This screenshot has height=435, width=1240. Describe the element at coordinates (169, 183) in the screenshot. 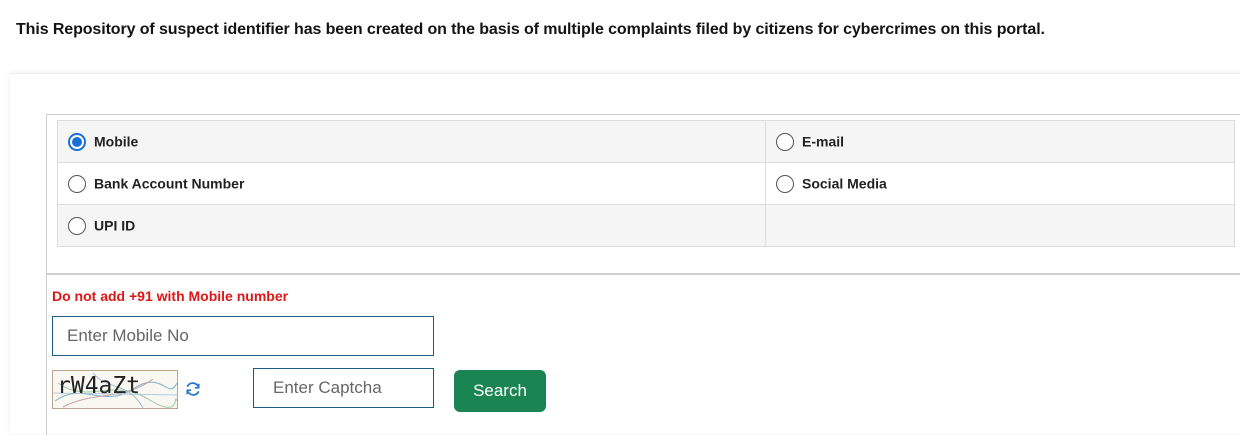

I see `option-bank-account-label: Bank Account Number` at that location.